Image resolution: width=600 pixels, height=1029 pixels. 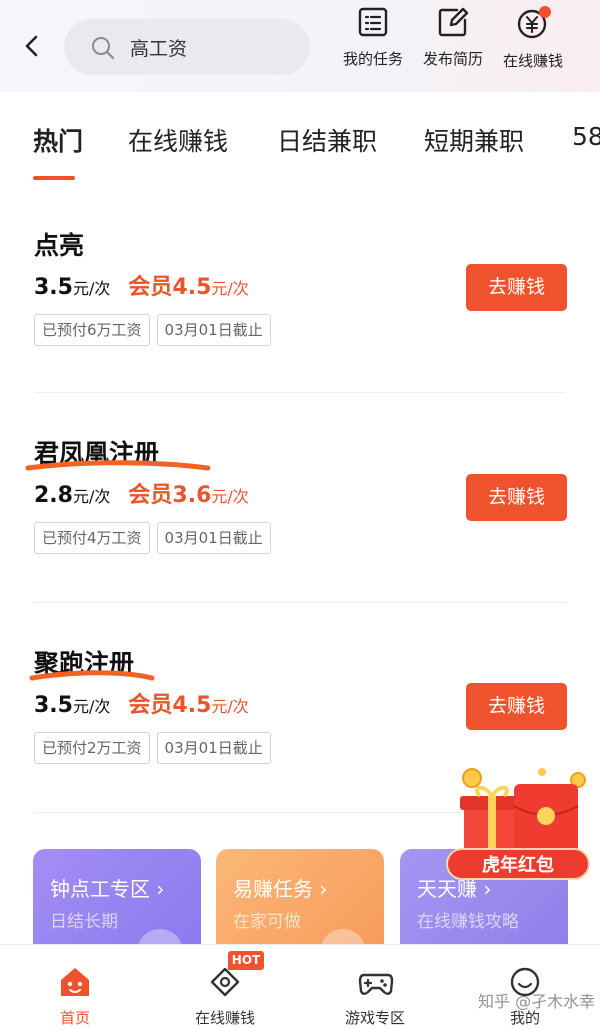 I want to click on edit-icon, so click(x=453, y=22).